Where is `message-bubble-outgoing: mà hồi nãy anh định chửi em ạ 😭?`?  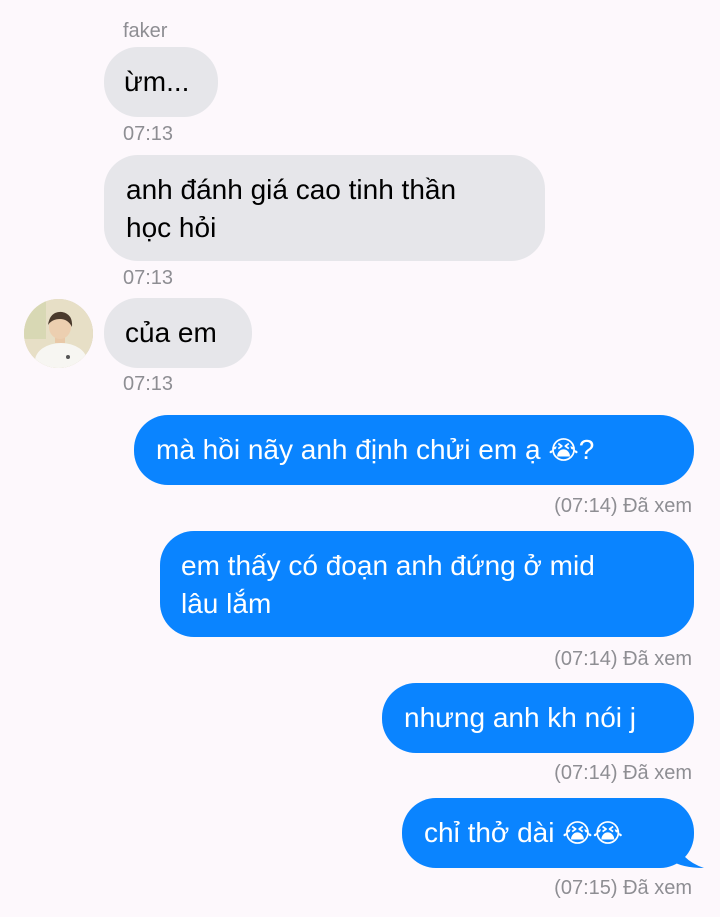
message-bubble-outgoing: mà hồi nãy anh định chửi em ạ 😭? is located at coordinates (414, 450).